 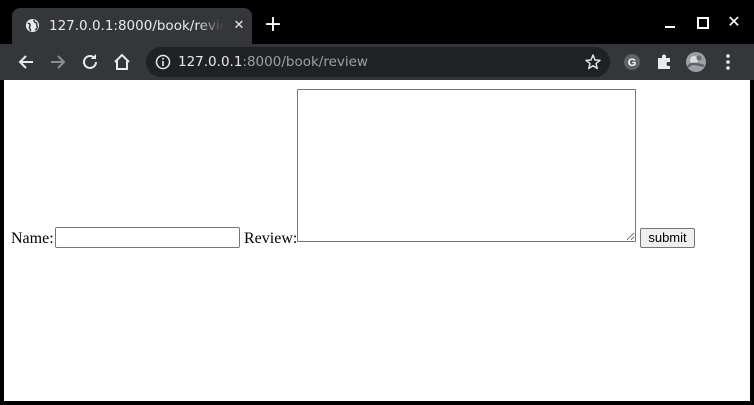 I want to click on url-host: 127.0.0.1, so click(x=210, y=62).